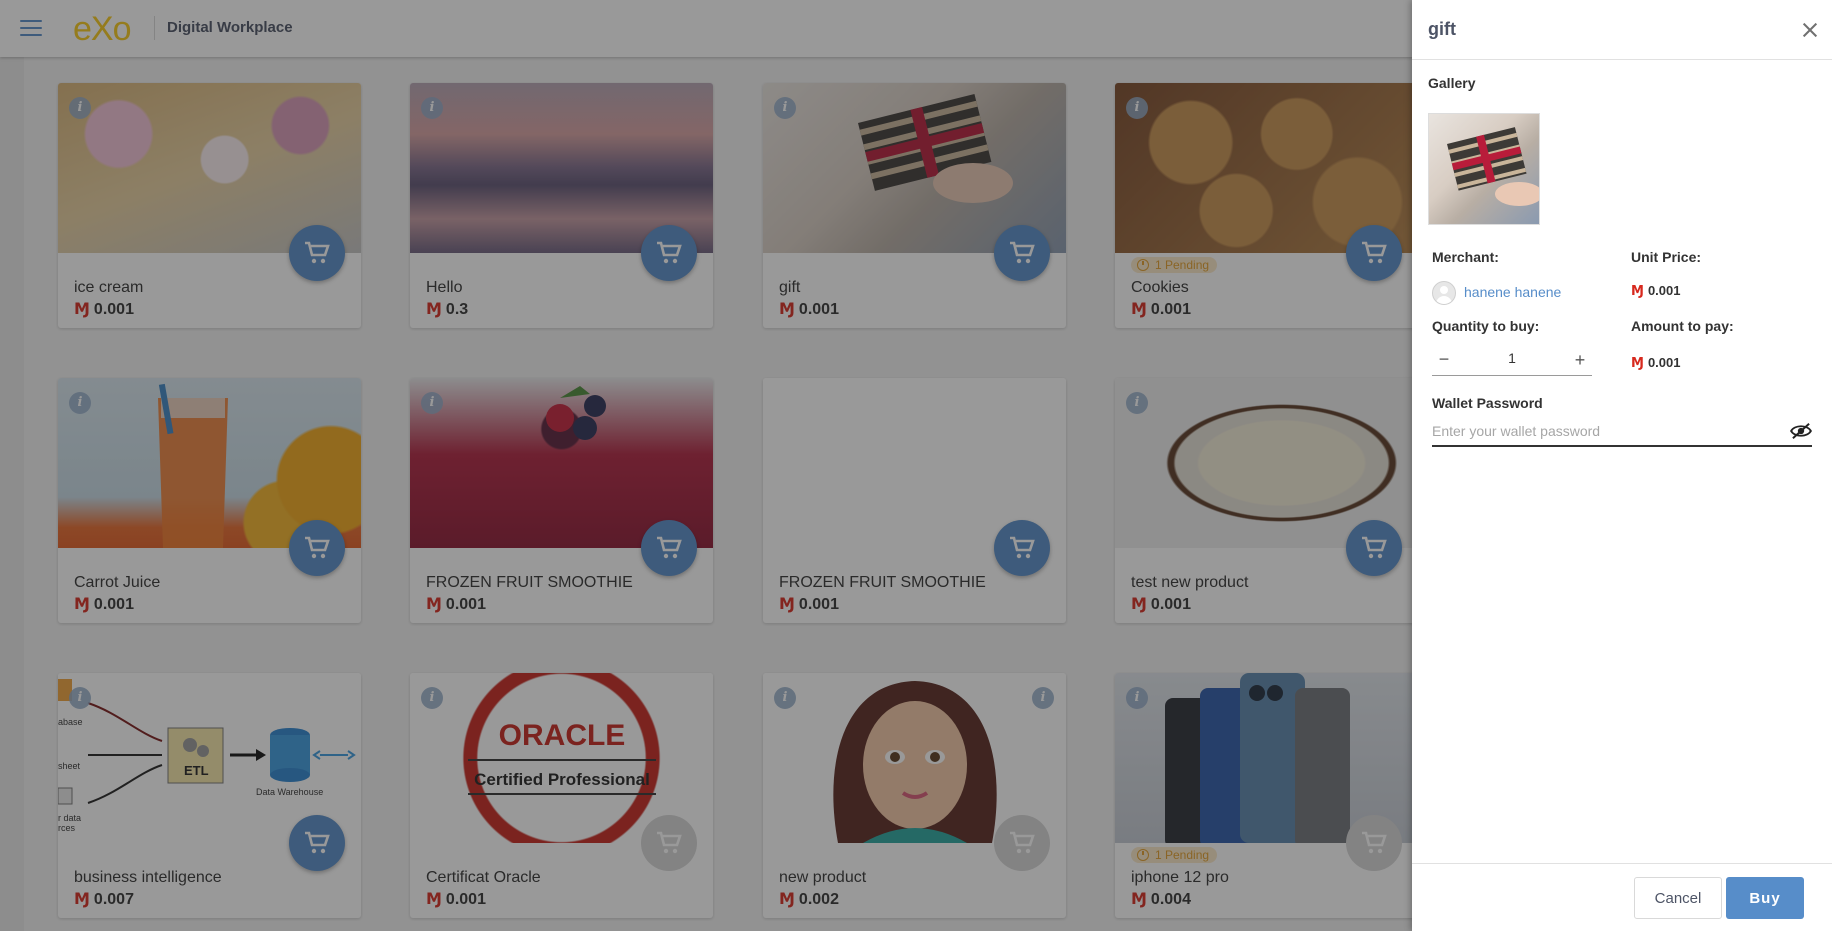 The image size is (1832, 931). What do you see at coordinates (1656, 290) in the screenshot?
I see `unit-price-value: Ɱ 0.001` at bounding box center [1656, 290].